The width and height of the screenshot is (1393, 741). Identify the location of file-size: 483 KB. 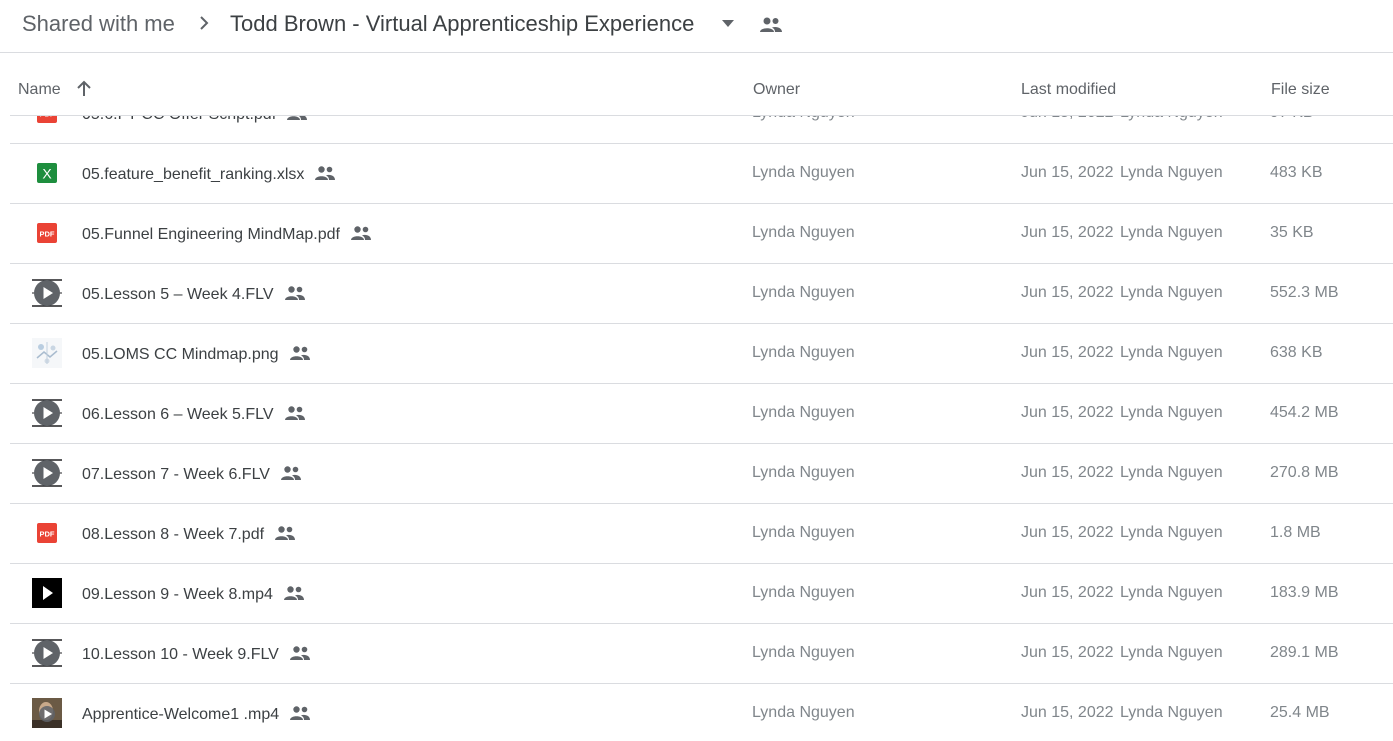
(1296, 172).